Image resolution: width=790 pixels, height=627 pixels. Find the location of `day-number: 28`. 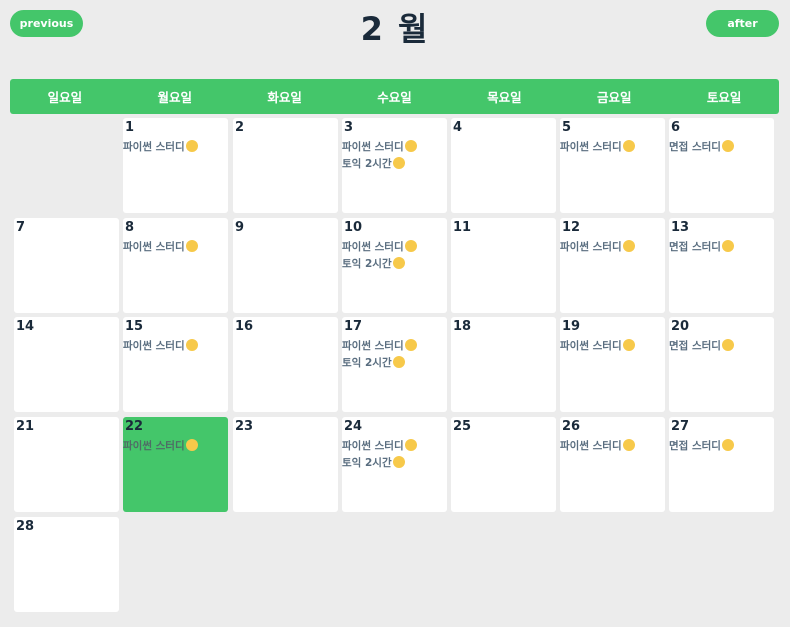

day-number: 28 is located at coordinates (25, 526).